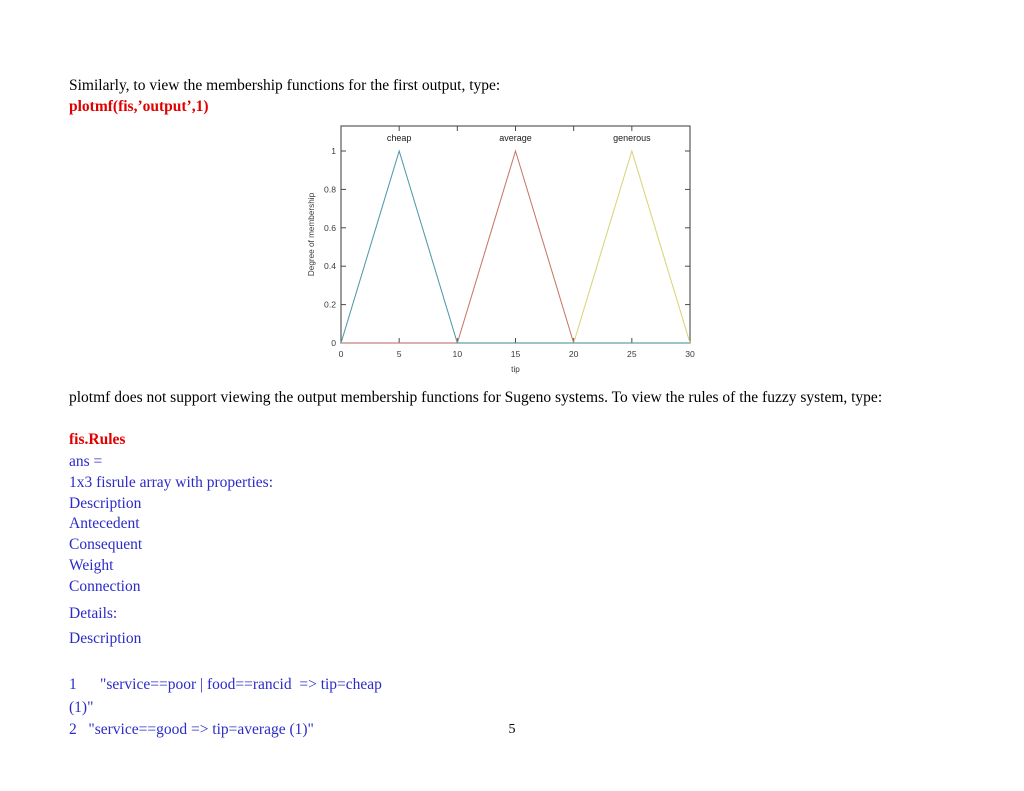  What do you see at coordinates (139, 106) in the screenshot?
I see `command-plotmf: plotmf(fis,’output’,1)` at bounding box center [139, 106].